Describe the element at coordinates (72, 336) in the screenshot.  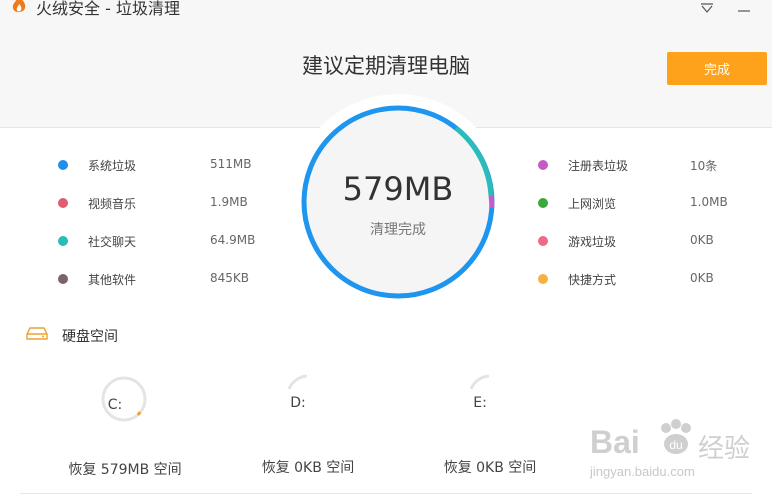
I see `disk-section-title: 硬盘空间` at that location.